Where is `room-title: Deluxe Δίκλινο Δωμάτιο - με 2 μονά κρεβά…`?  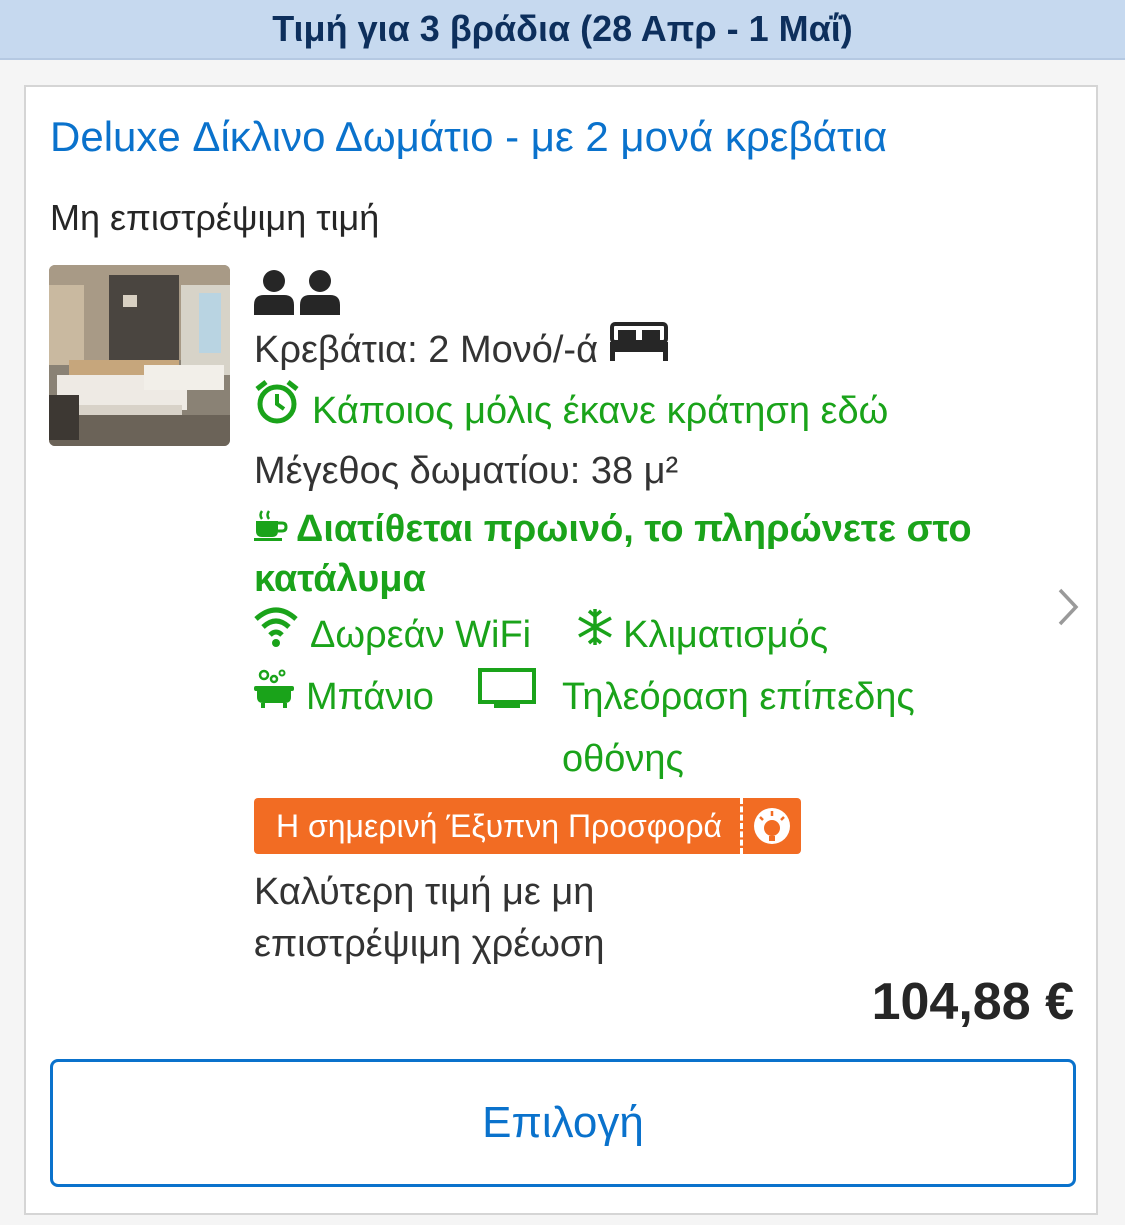 room-title: Deluxe Δίκλινο Δωμάτιο - με 2 μονά κρεβά… is located at coordinates (468, 137).